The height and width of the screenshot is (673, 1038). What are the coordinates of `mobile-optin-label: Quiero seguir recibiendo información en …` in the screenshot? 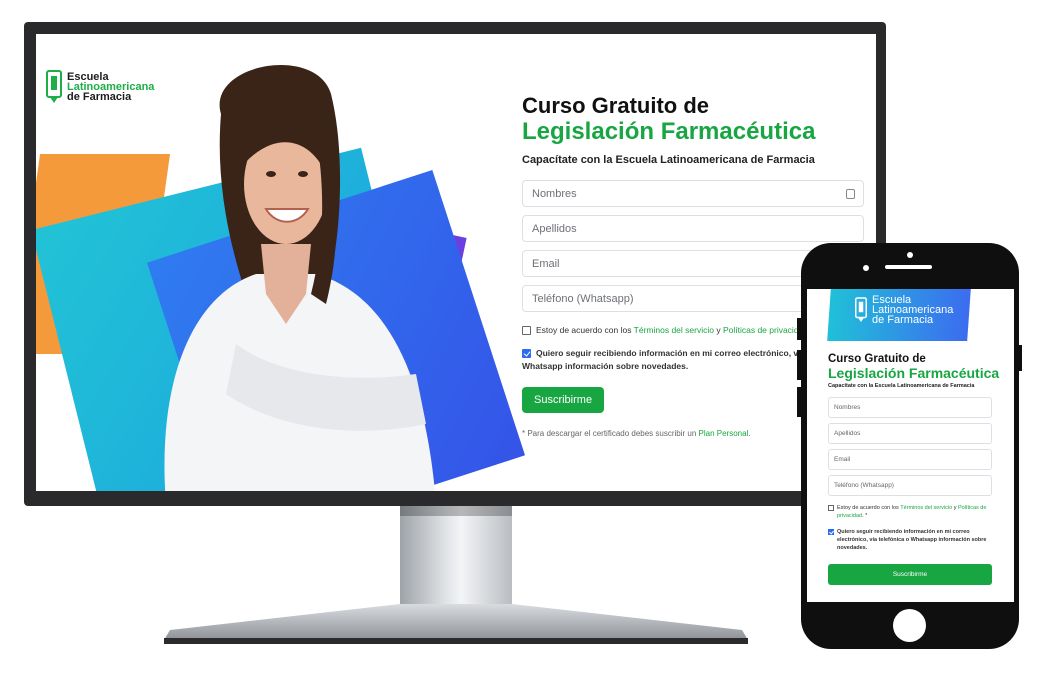 It's located at (912, 540).